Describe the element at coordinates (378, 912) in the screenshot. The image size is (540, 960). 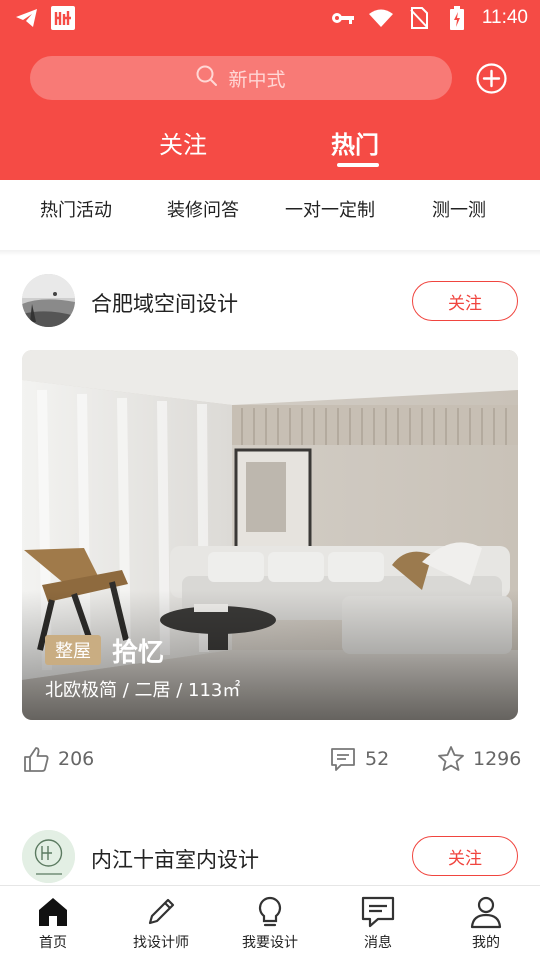
I see `message-icon` at that location.